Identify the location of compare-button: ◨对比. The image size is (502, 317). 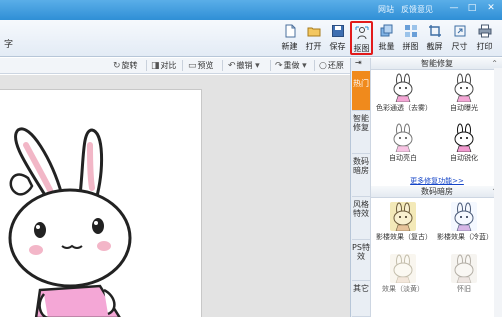
(164, 65).